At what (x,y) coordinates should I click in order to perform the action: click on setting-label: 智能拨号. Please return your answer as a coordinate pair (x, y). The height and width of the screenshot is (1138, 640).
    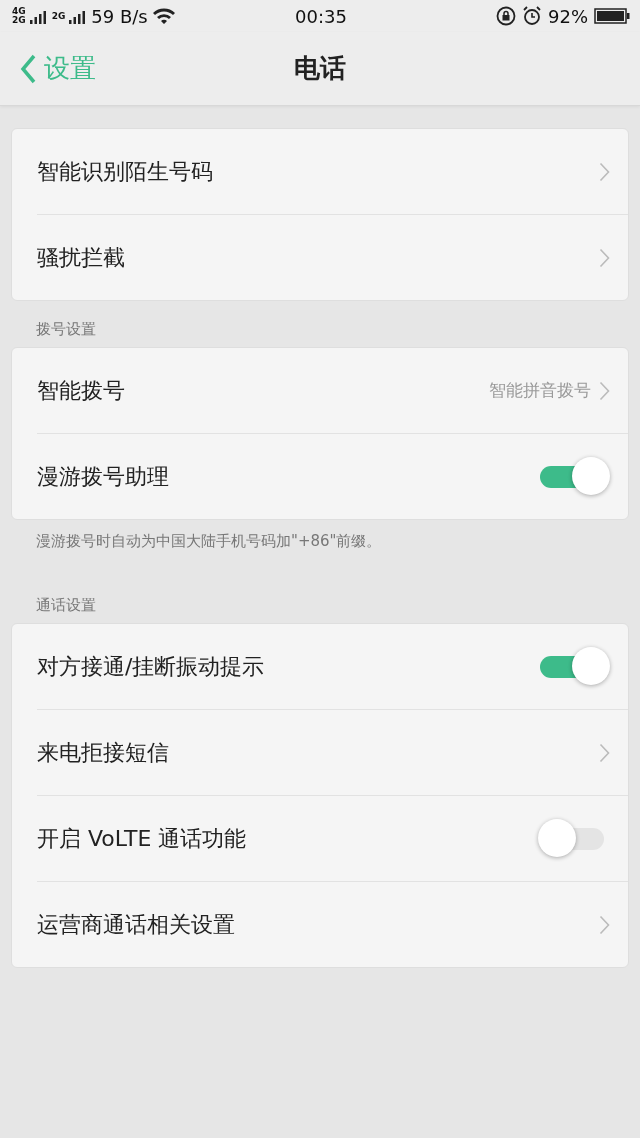
    Looking at the image, I should click on (263, 390).